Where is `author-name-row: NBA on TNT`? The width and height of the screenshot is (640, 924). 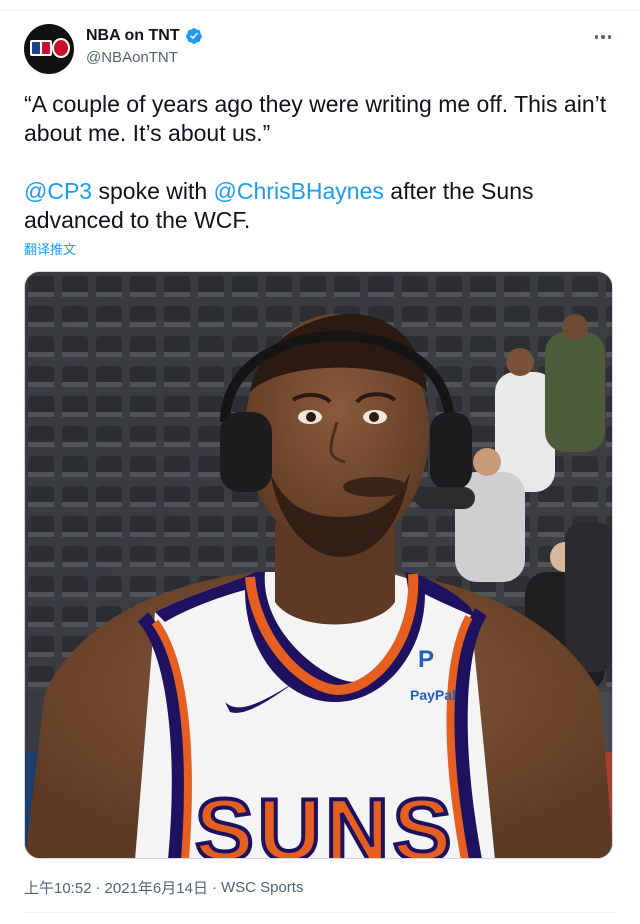 author-name-row: NBA on TNT is located at coordinates (144, 36).